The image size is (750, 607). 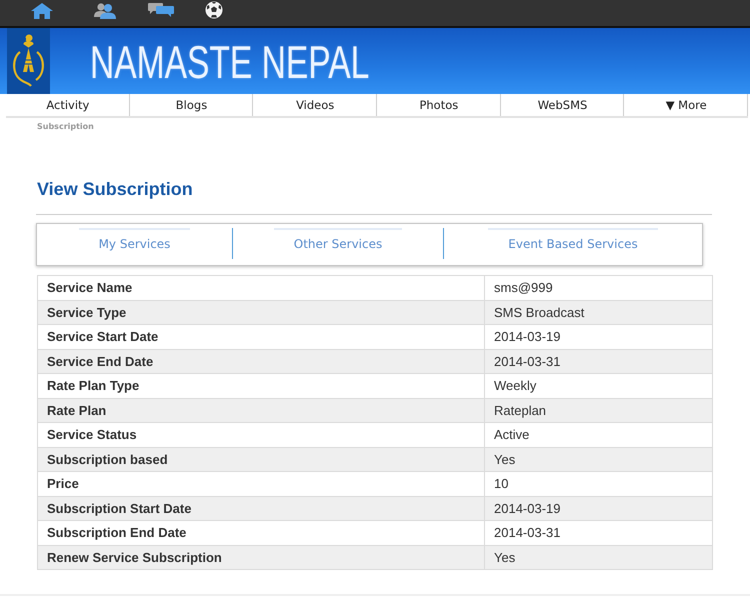 I want to click on nav-link: Activity, so click(x=68, y=105).